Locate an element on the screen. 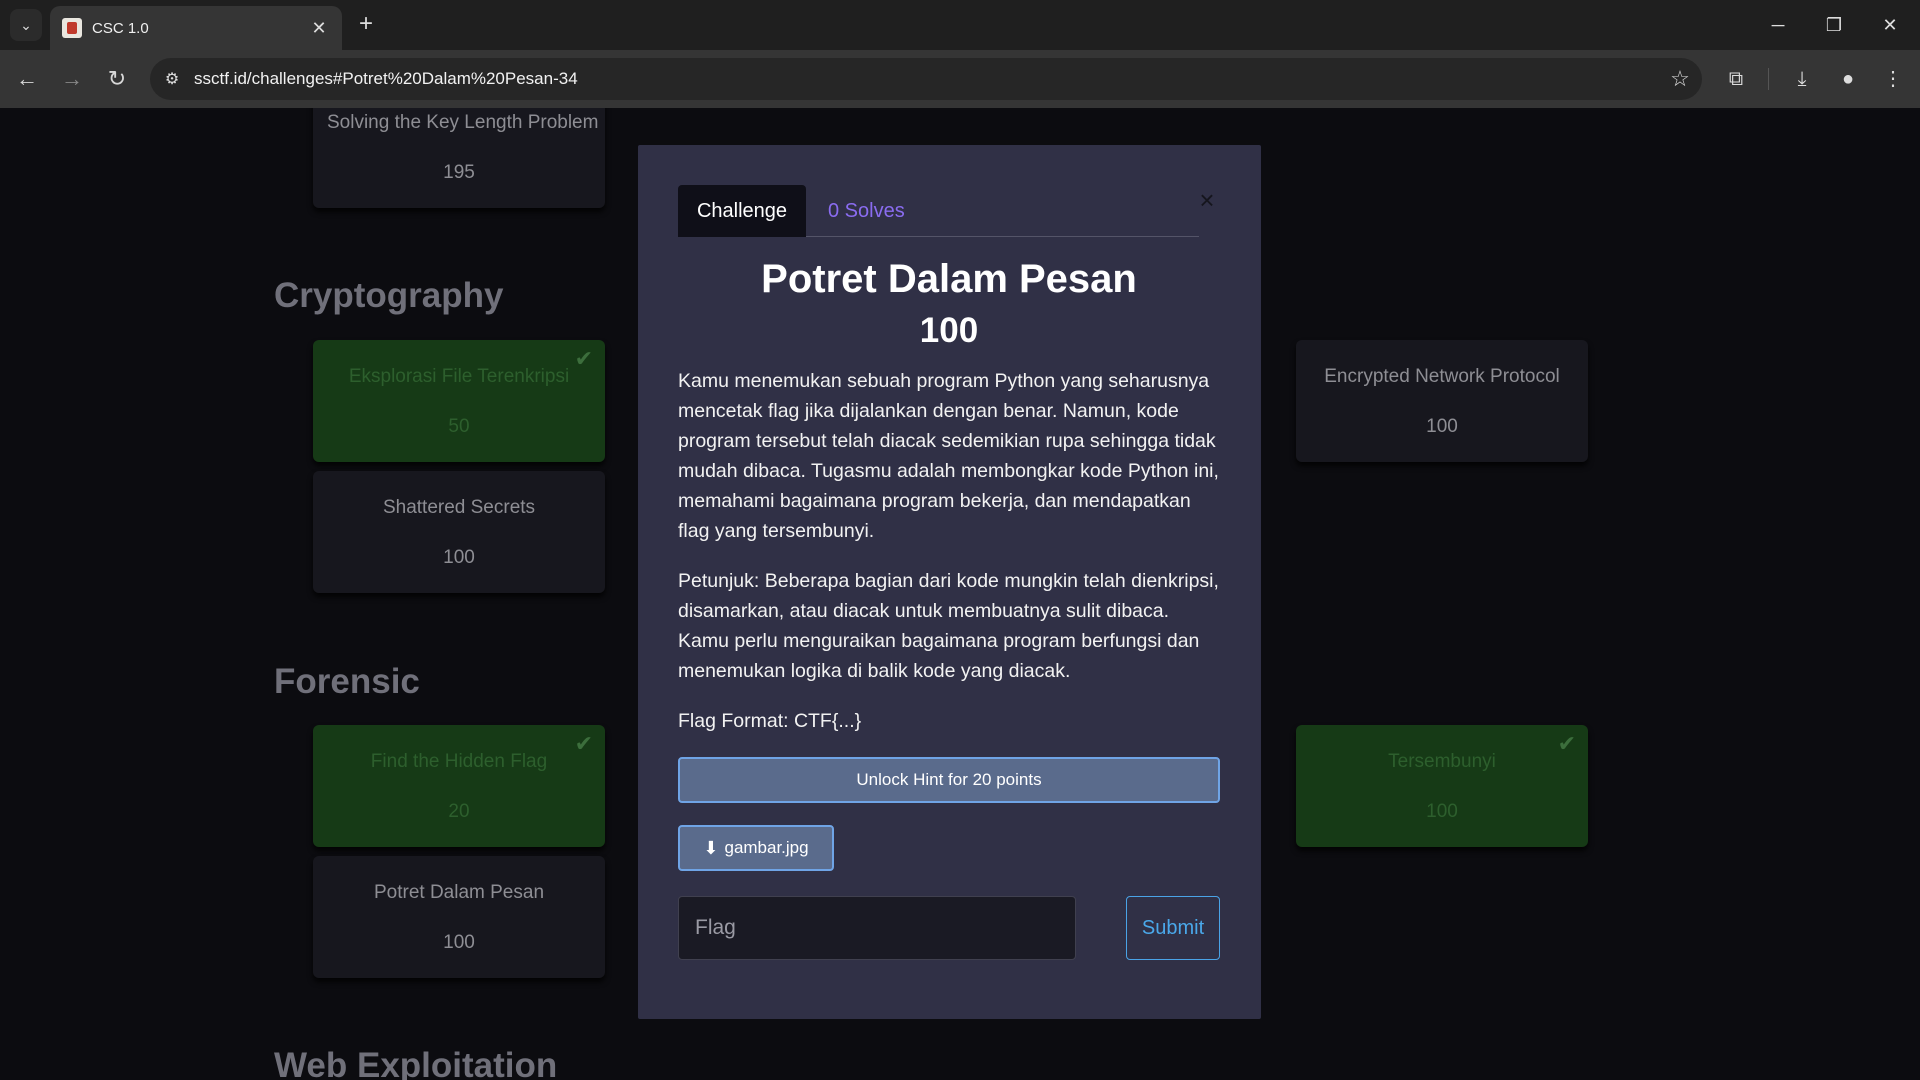 The height and width of the screenshot is (1080, 1920). download-file-button: ⬇ gambar.jpg is located at coordinates (756, 848).